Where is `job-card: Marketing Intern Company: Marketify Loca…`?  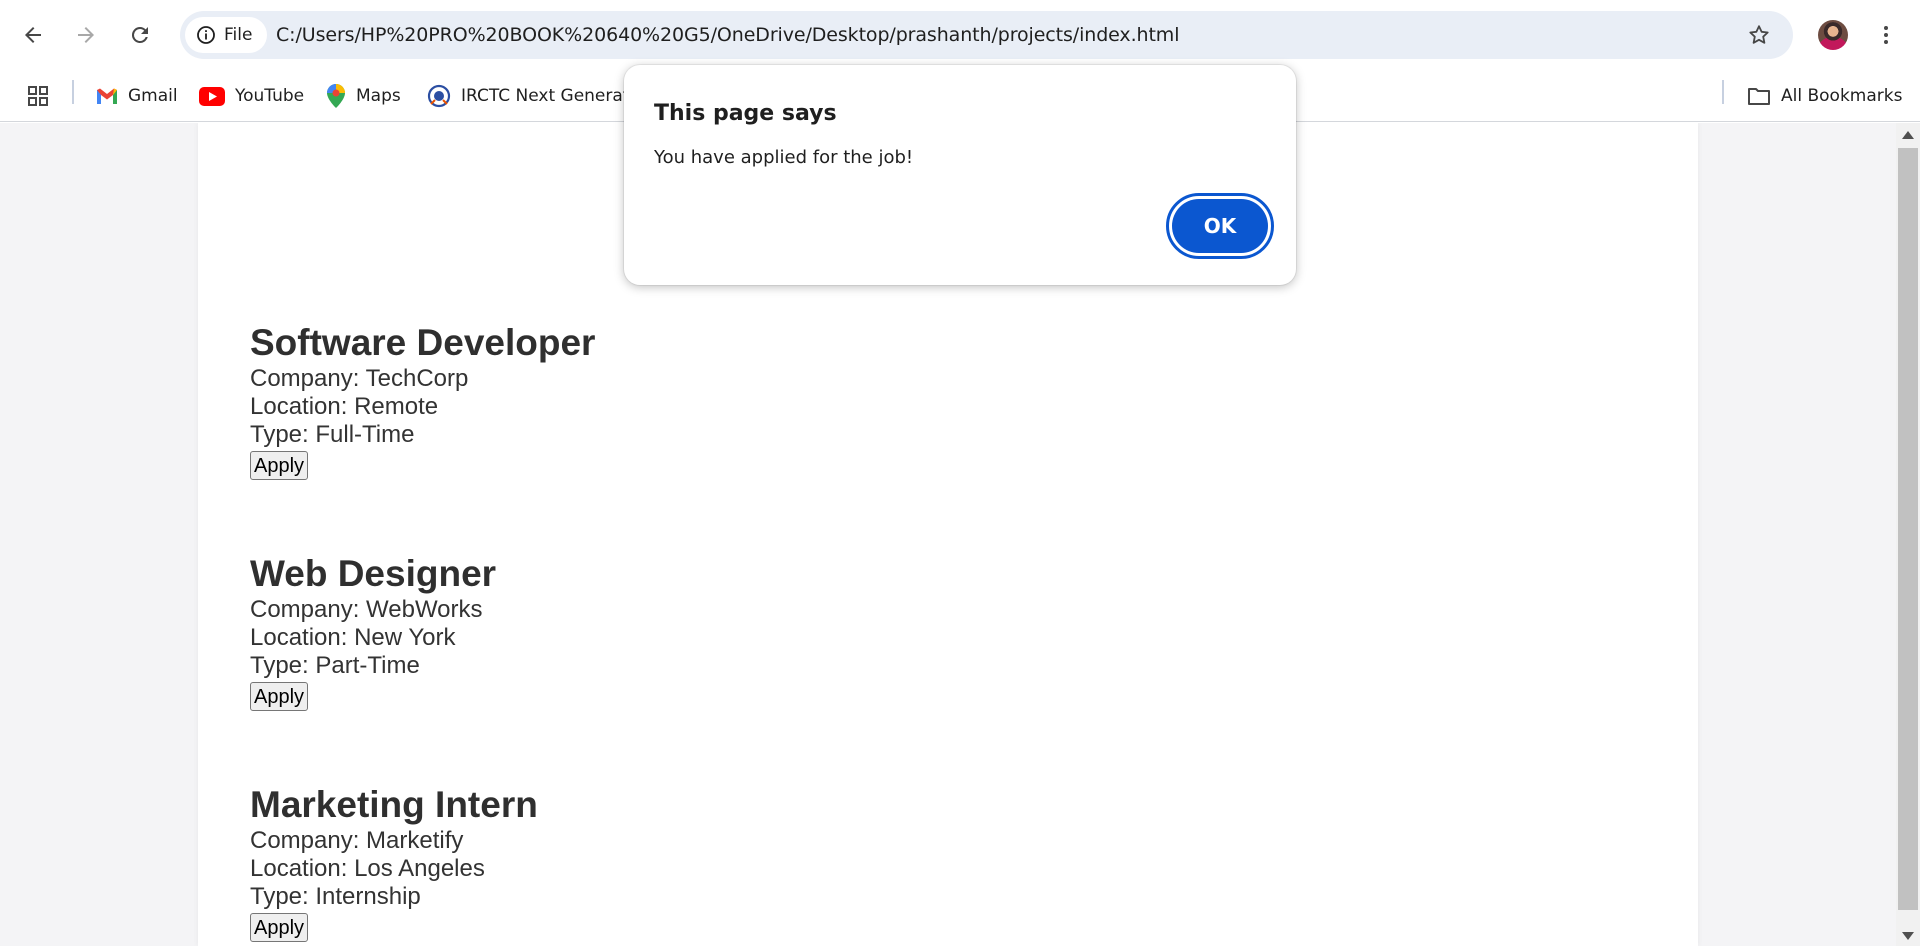
job-card: Marketing Intern Company: Marketify Loca… is located at coordinates (394, 862).